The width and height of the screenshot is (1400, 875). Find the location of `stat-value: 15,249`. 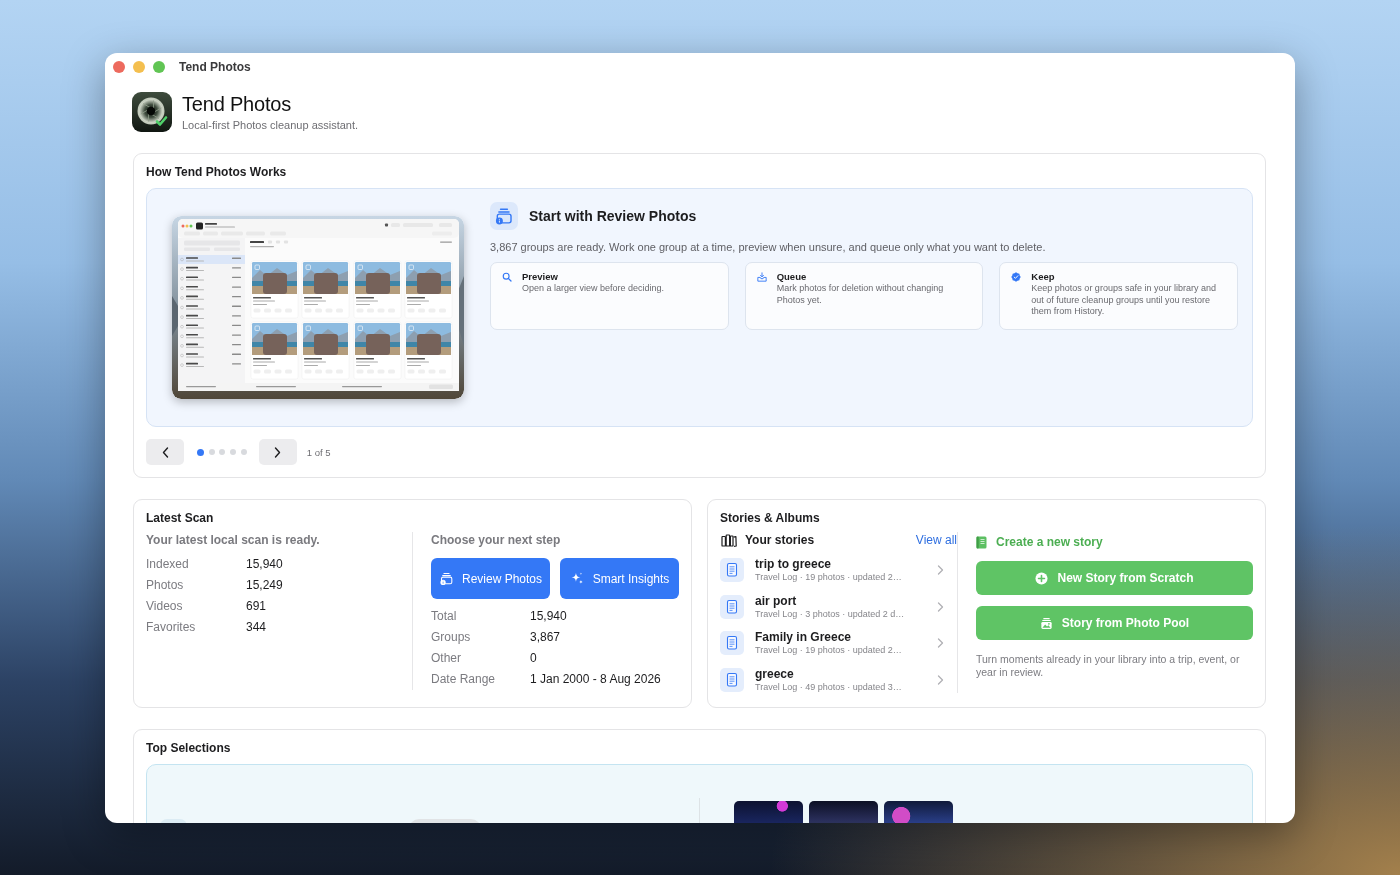

stat-value: 15,249 is located at coordinates (265, 585).